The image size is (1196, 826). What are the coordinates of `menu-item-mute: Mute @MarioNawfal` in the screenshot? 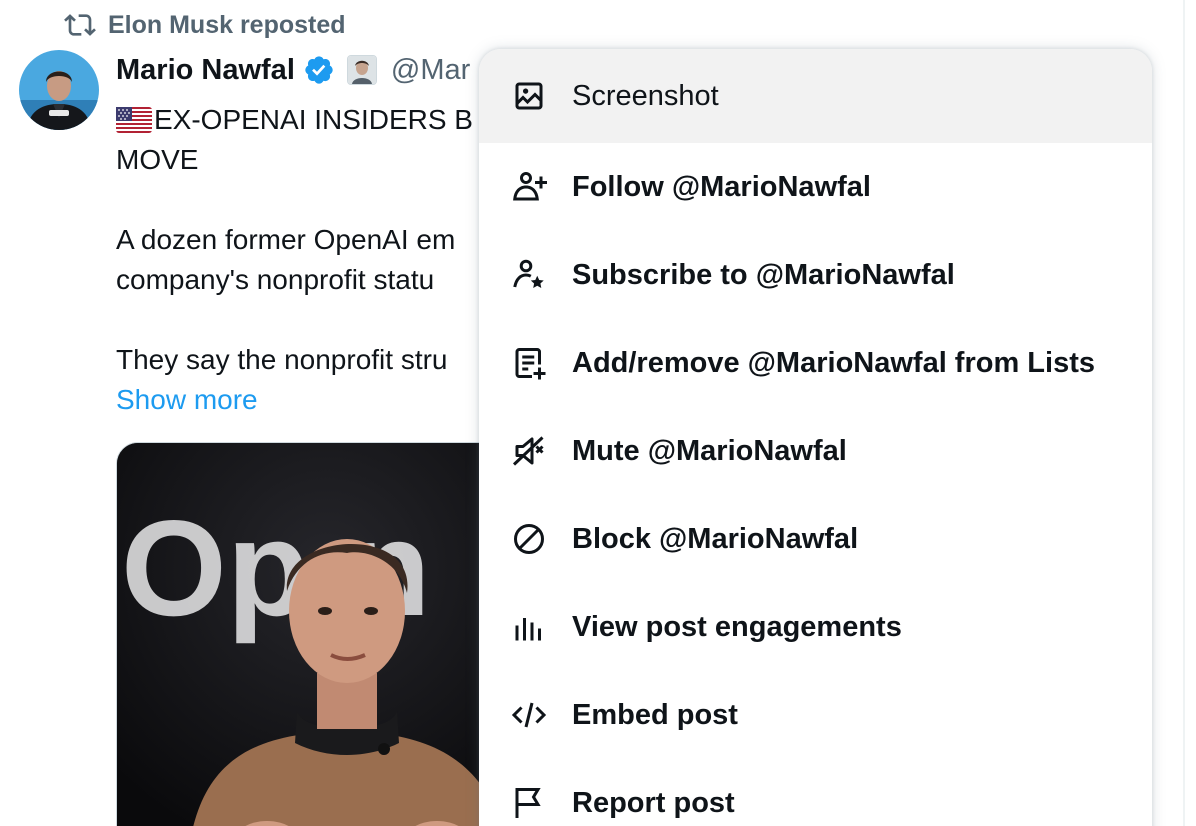 It's located at (815, 451).